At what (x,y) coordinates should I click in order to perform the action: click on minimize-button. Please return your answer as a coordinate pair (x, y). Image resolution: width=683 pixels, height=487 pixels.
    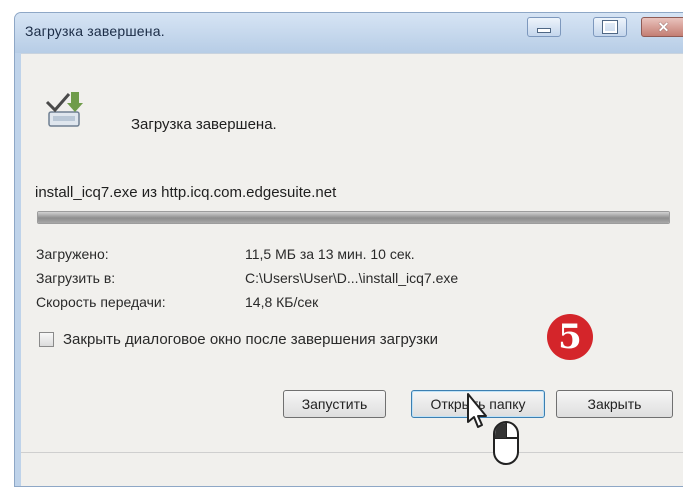
    Looking at the image, I should click on (544, 27).